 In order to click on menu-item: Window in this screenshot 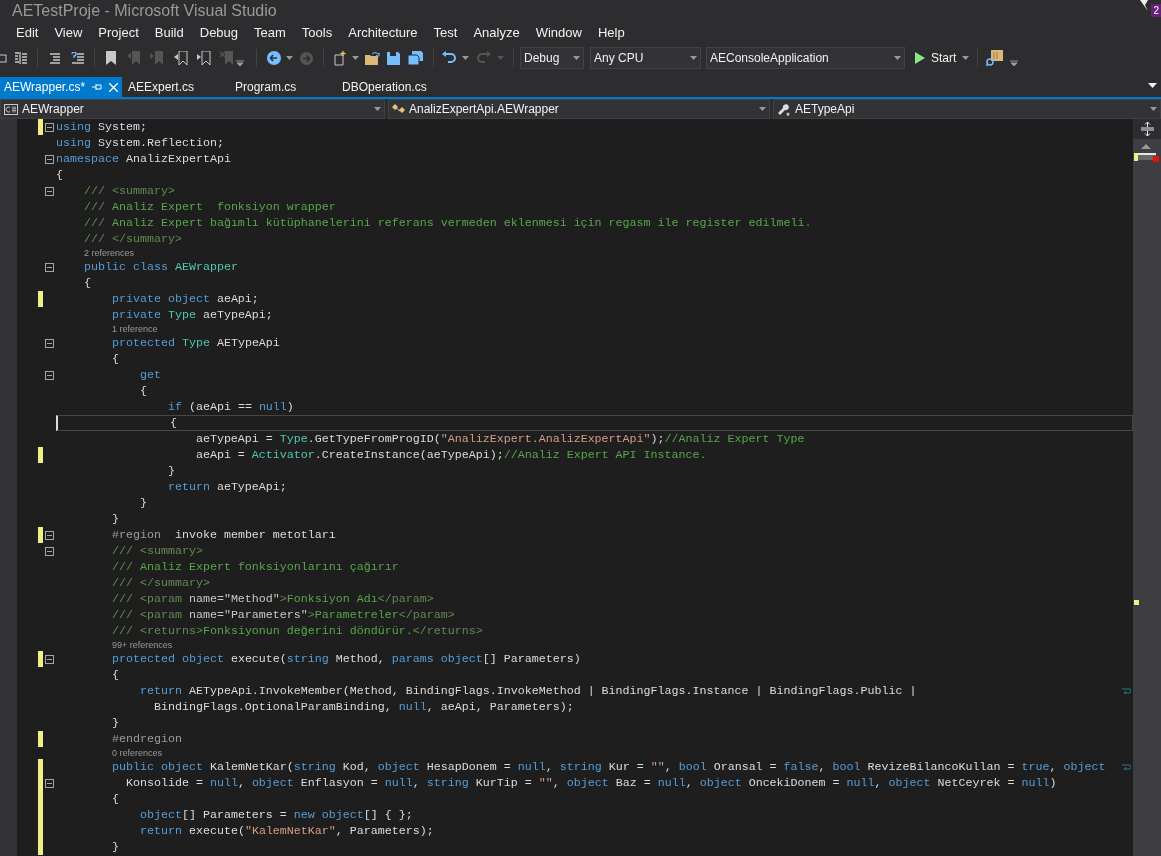, I will do `click(558, 33)`.